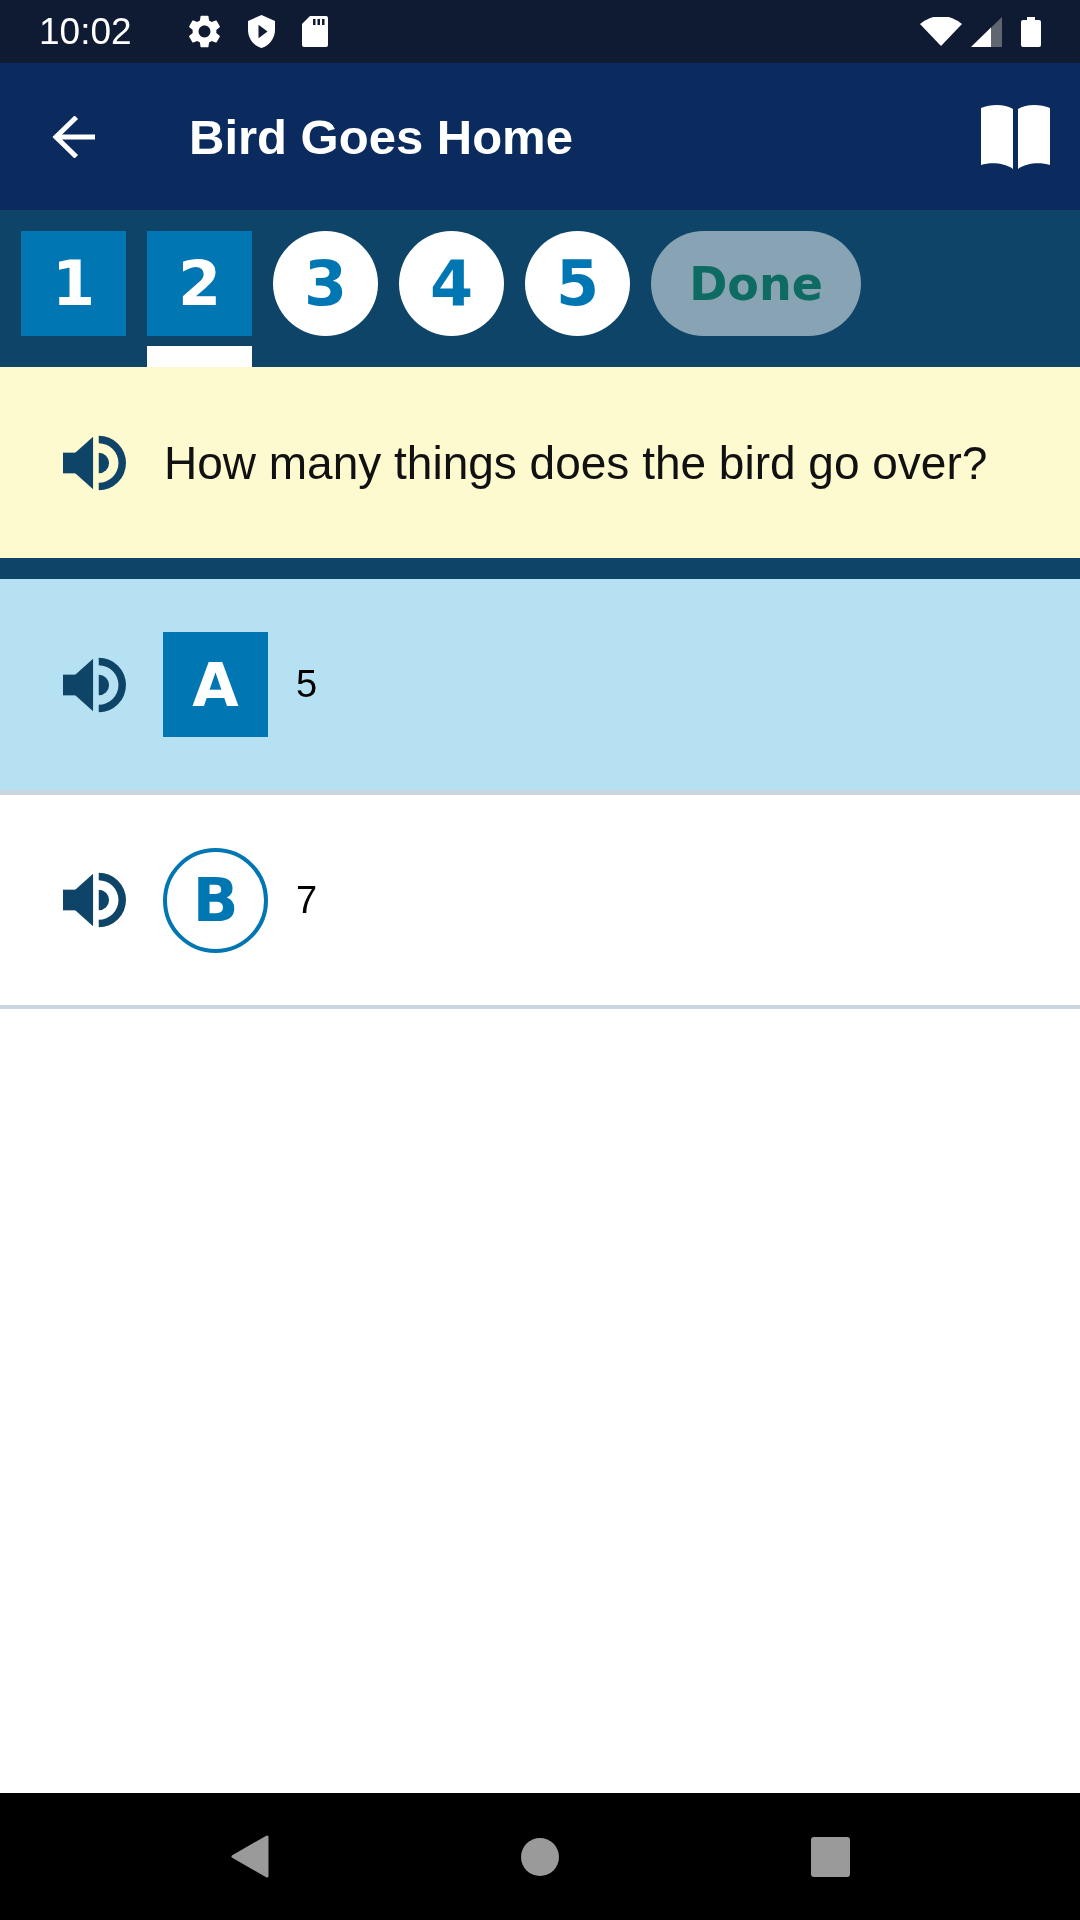  What do you see at coordinates (215, 900) in the screenshot?
I see `answer-letter: B` at bounding box center [215, 900].